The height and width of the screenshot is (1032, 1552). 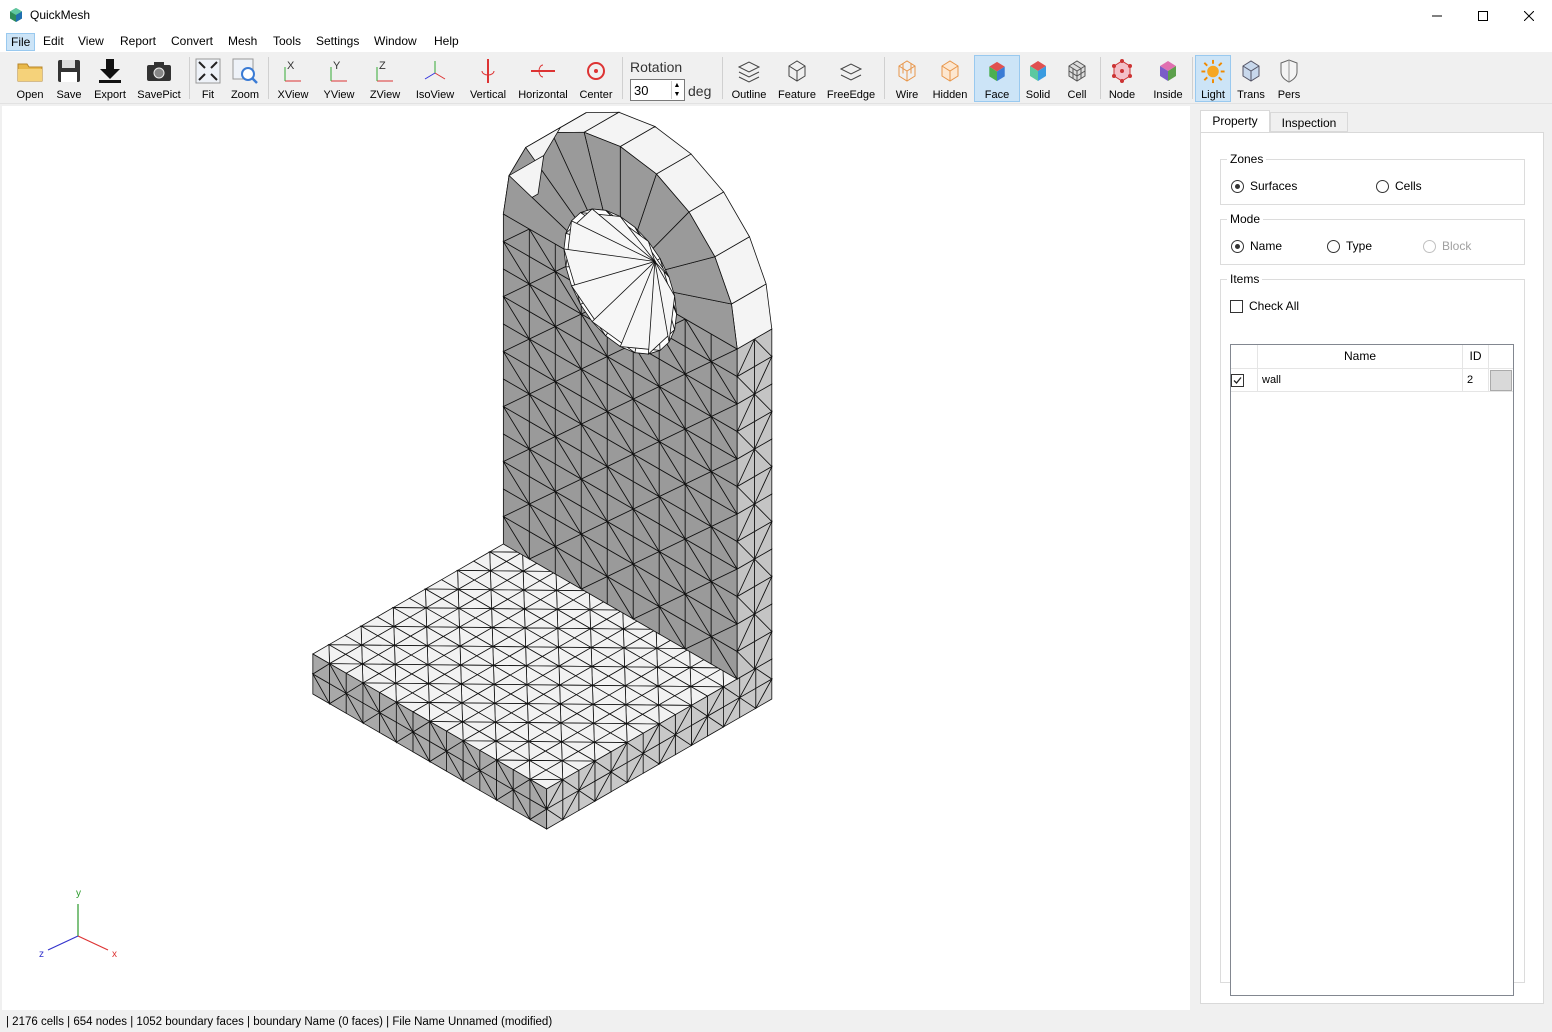 I want to click on face-button: Face, so click(x=997, y=78).